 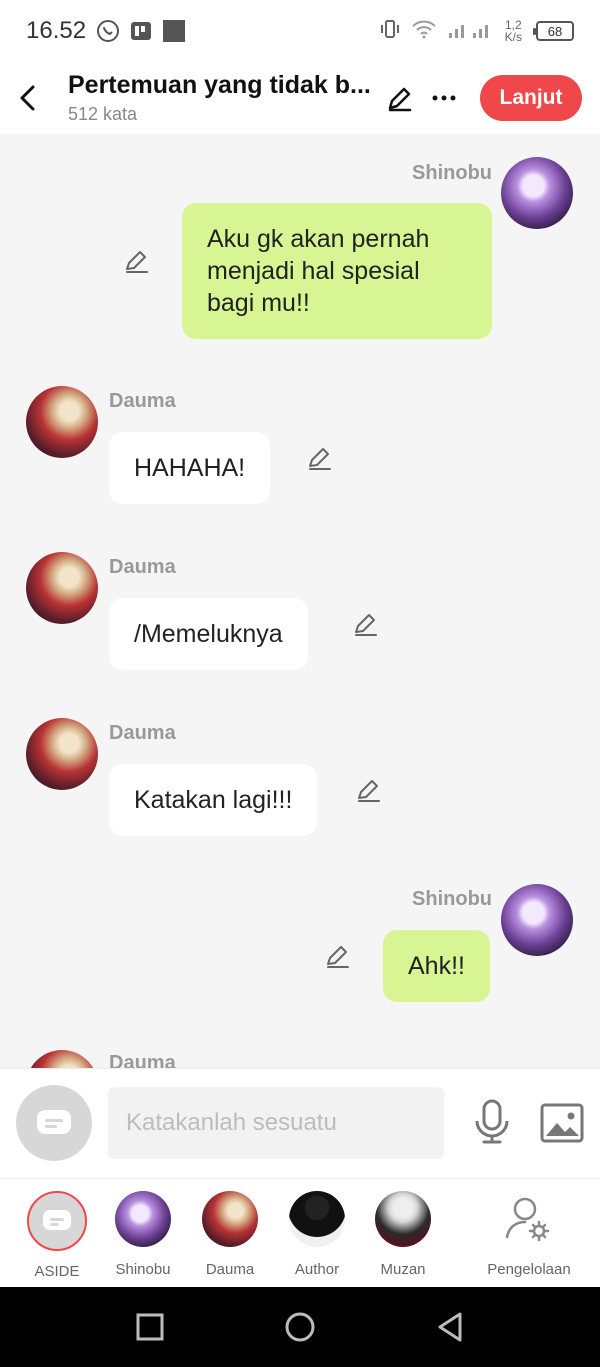 I want to click on character-author: Author, so click(x=317, y=1234).